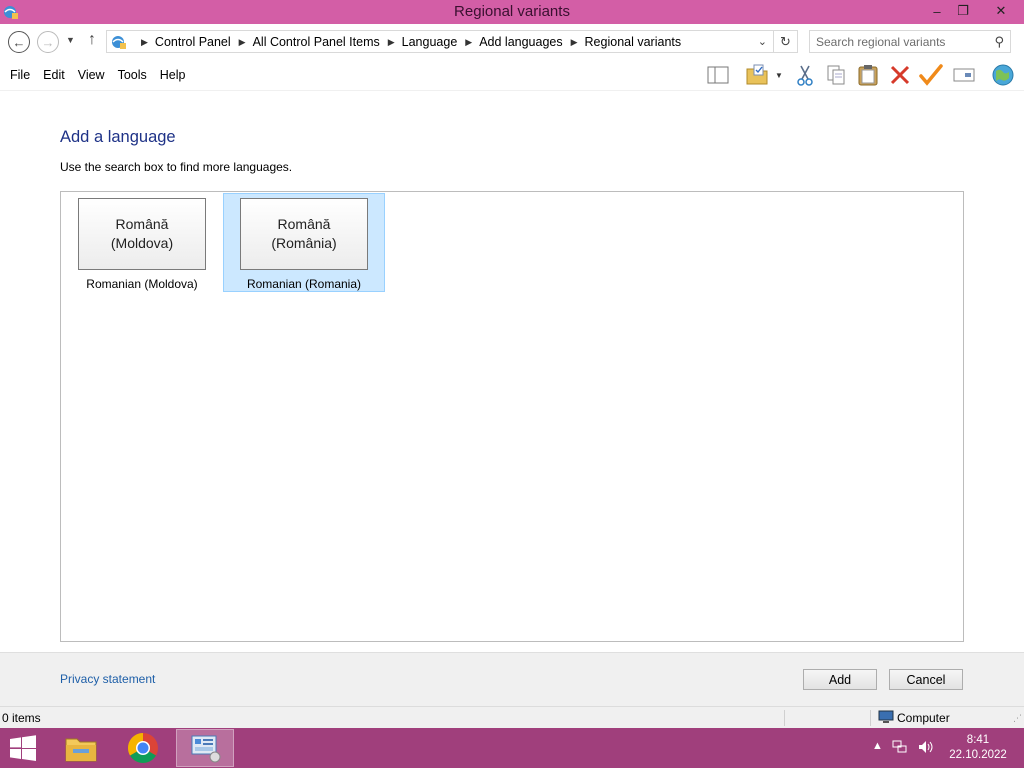  What do you see at coordinates (926, 748) in the screenshot?
I see `volume-icon` at bounding box center [926, 748].